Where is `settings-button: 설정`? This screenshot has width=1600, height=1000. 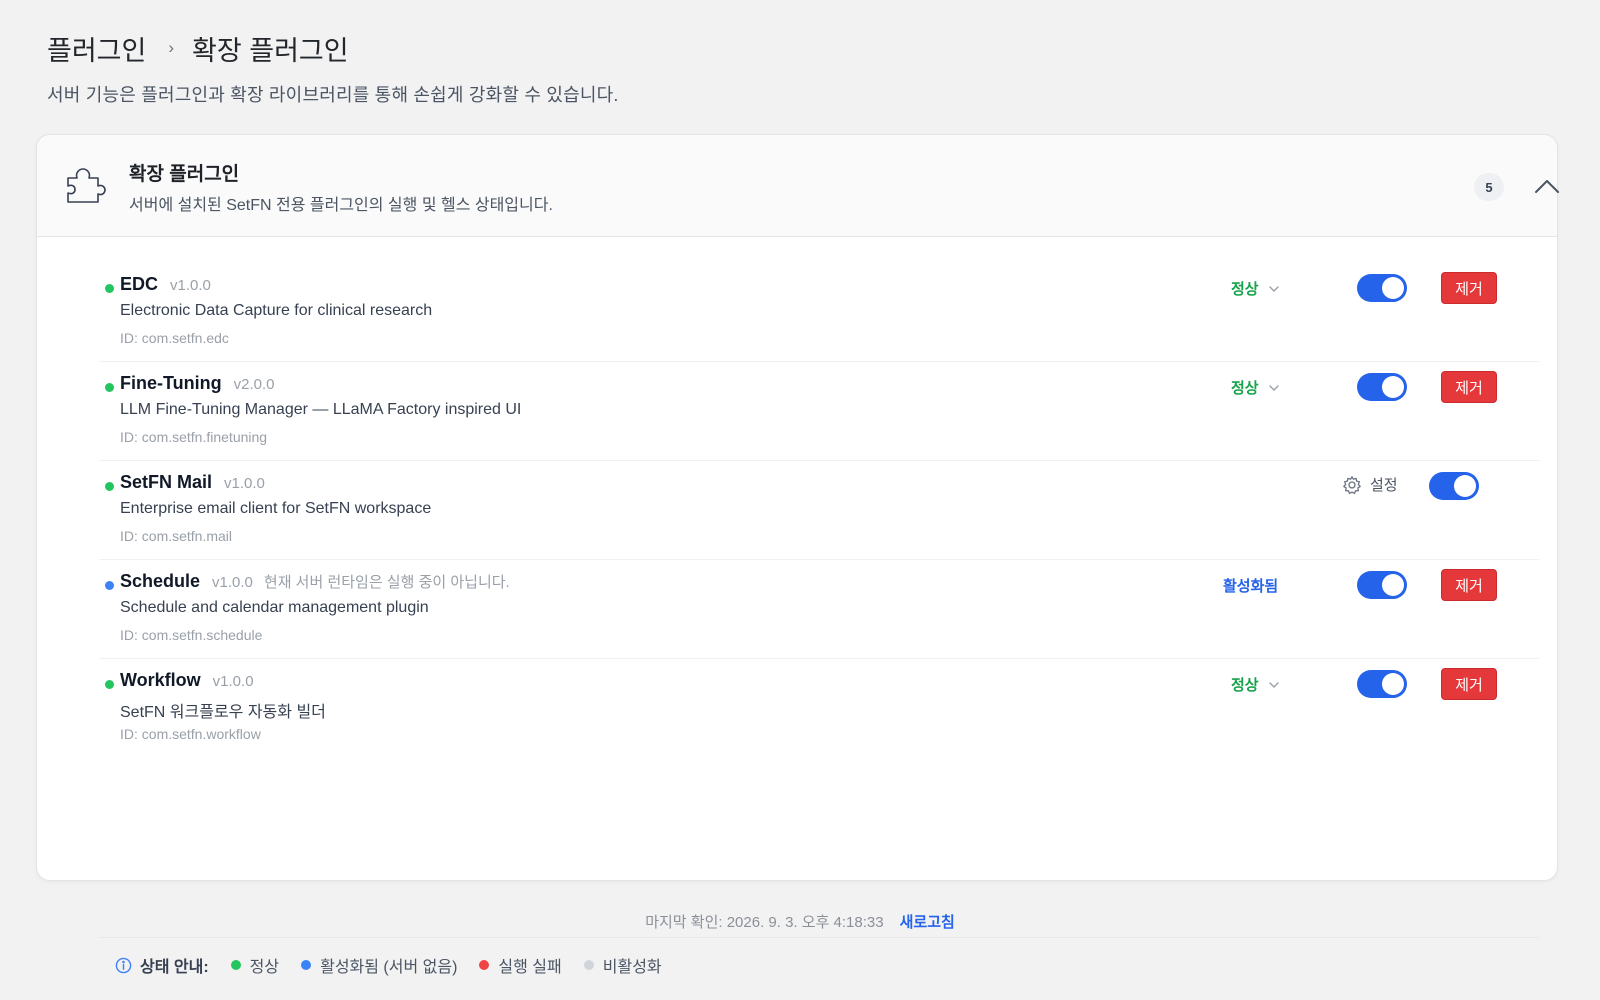
settings-button: 설정 is located at coordinates (1370, 484).